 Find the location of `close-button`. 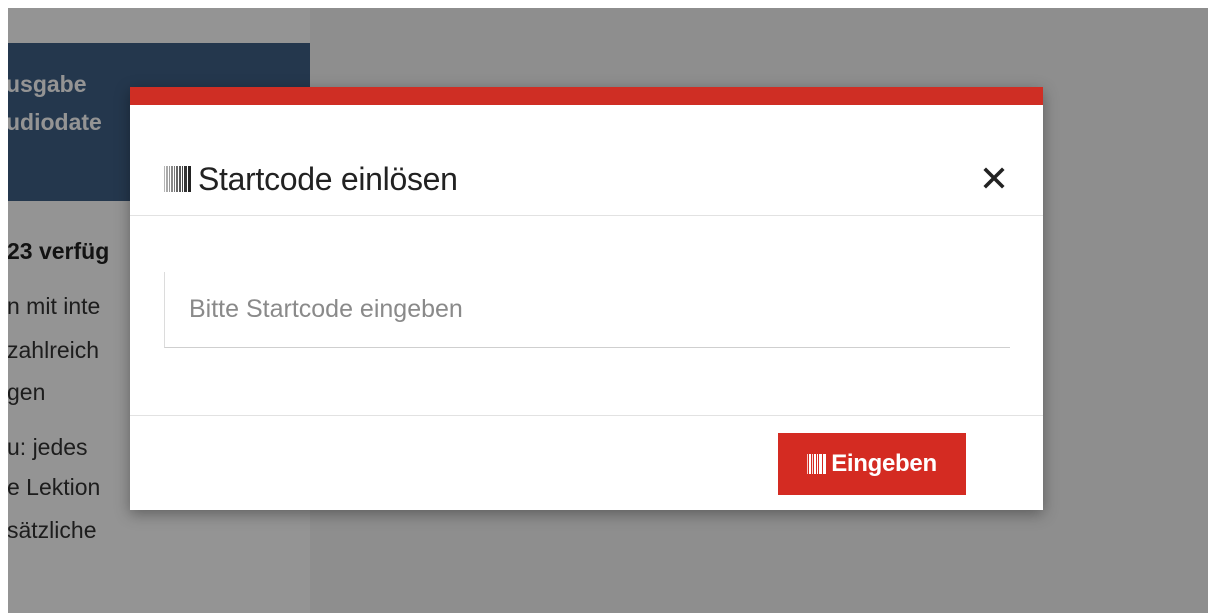

close-button is located at coordinates (994, 178).